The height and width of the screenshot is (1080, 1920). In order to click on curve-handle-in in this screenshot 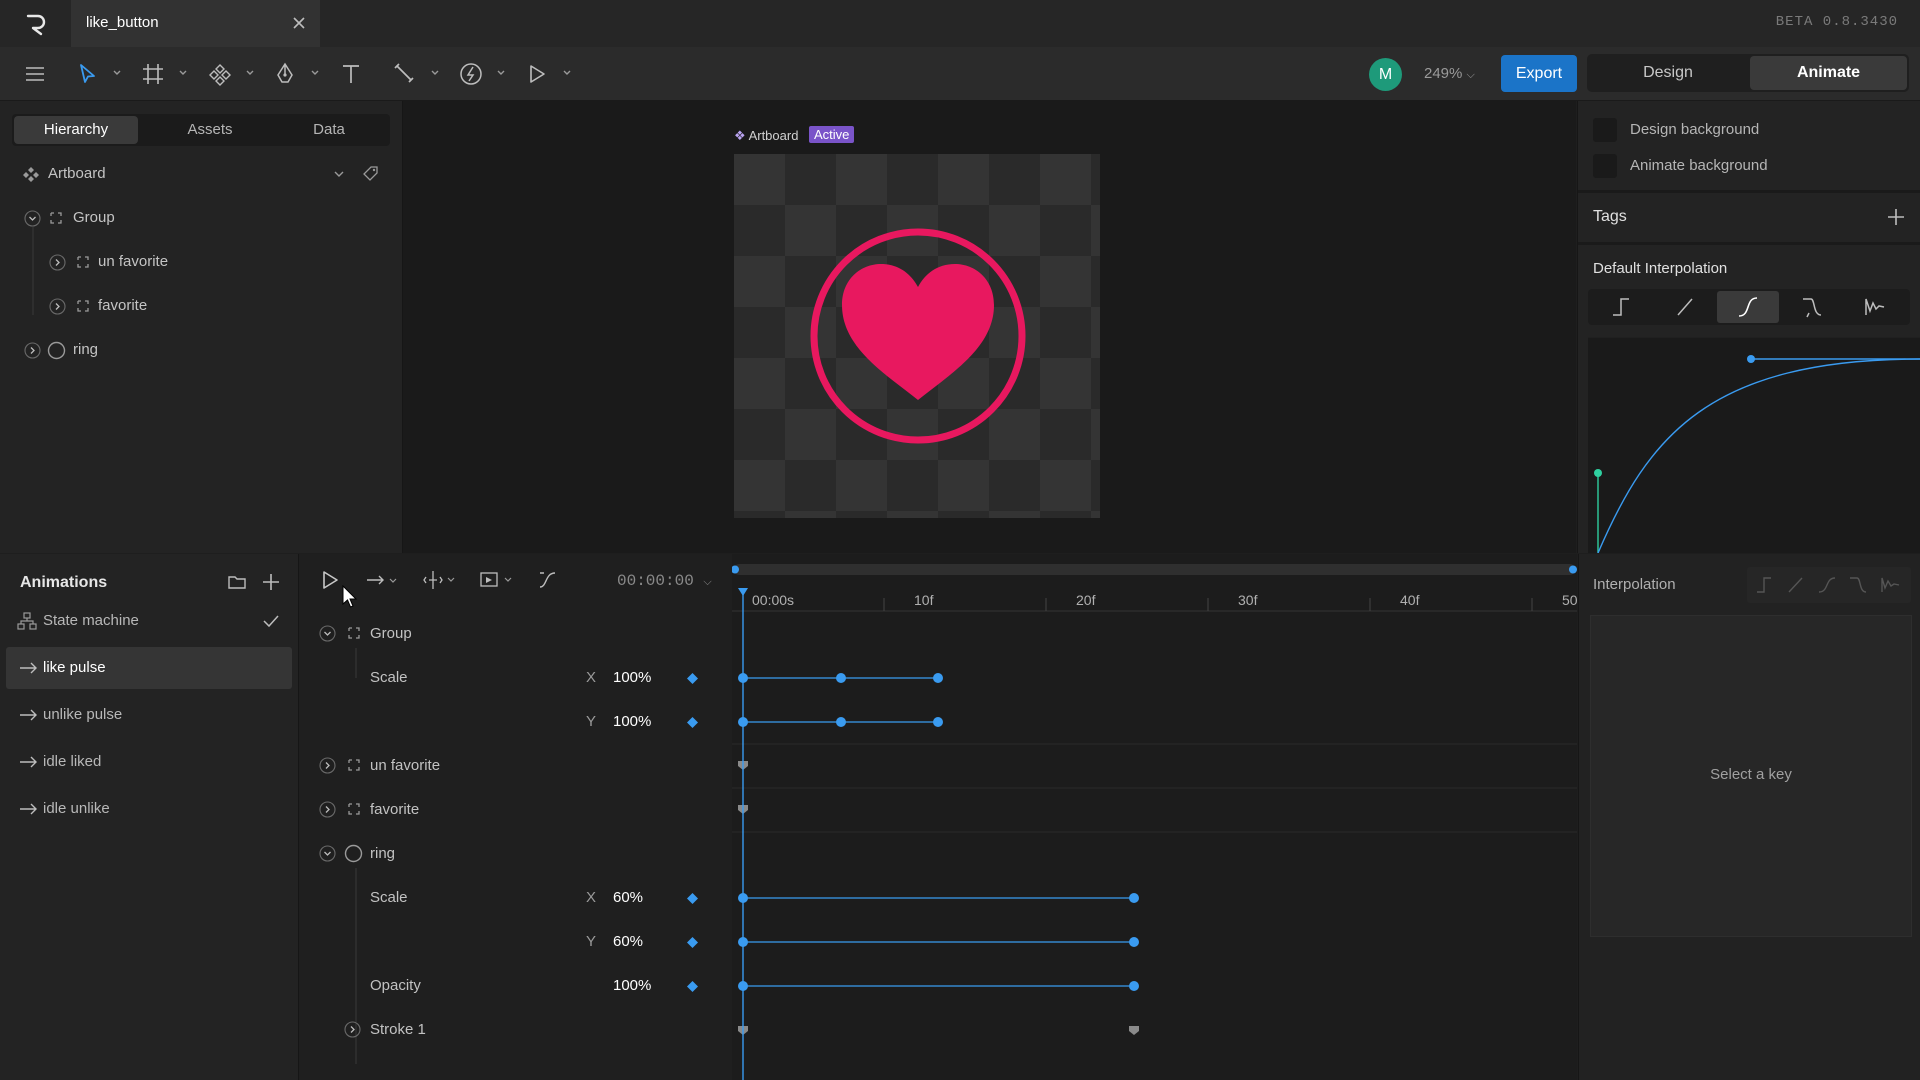, I will do `click(1598, 473)`.